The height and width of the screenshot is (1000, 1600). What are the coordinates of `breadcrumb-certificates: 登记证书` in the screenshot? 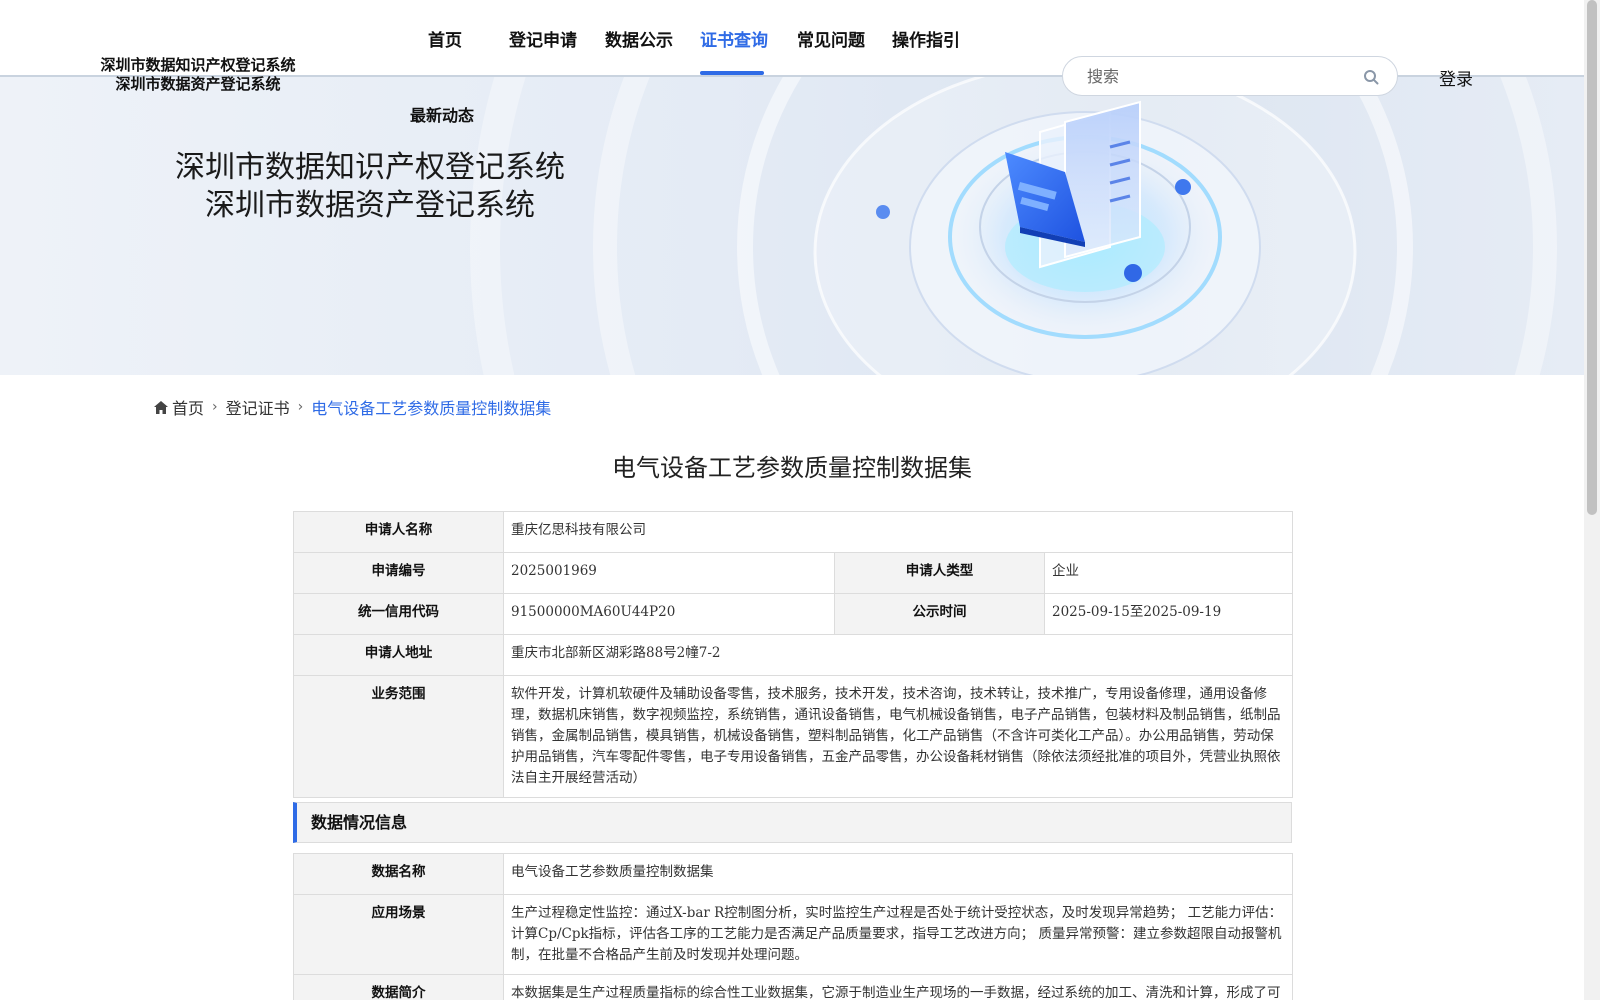 It's located at (258, 407).